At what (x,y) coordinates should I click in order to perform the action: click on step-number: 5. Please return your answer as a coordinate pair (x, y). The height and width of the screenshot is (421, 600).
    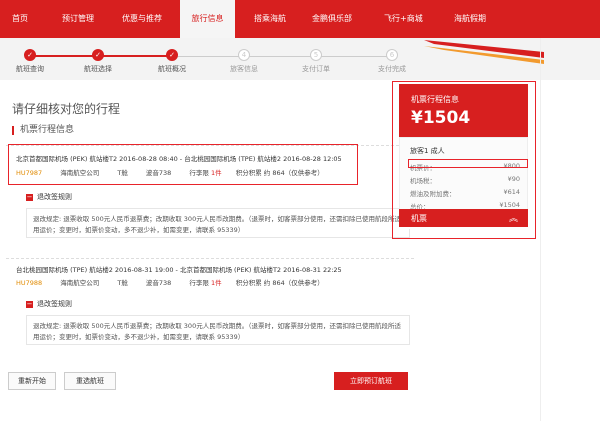
    Looking at the image, I should click on (316, 55).